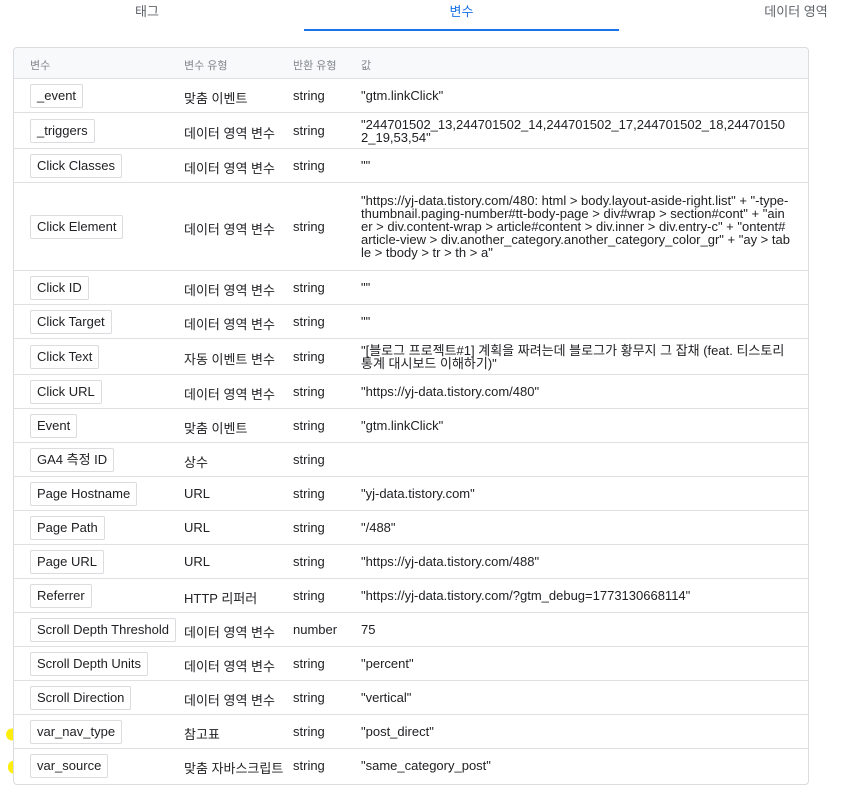 This screenshot has height=785, width=862. What do you see at coordinates (76, 732) in the screenshot?
I see `variable-name-chip: var_nav_type` at bounding box center [76, 732].